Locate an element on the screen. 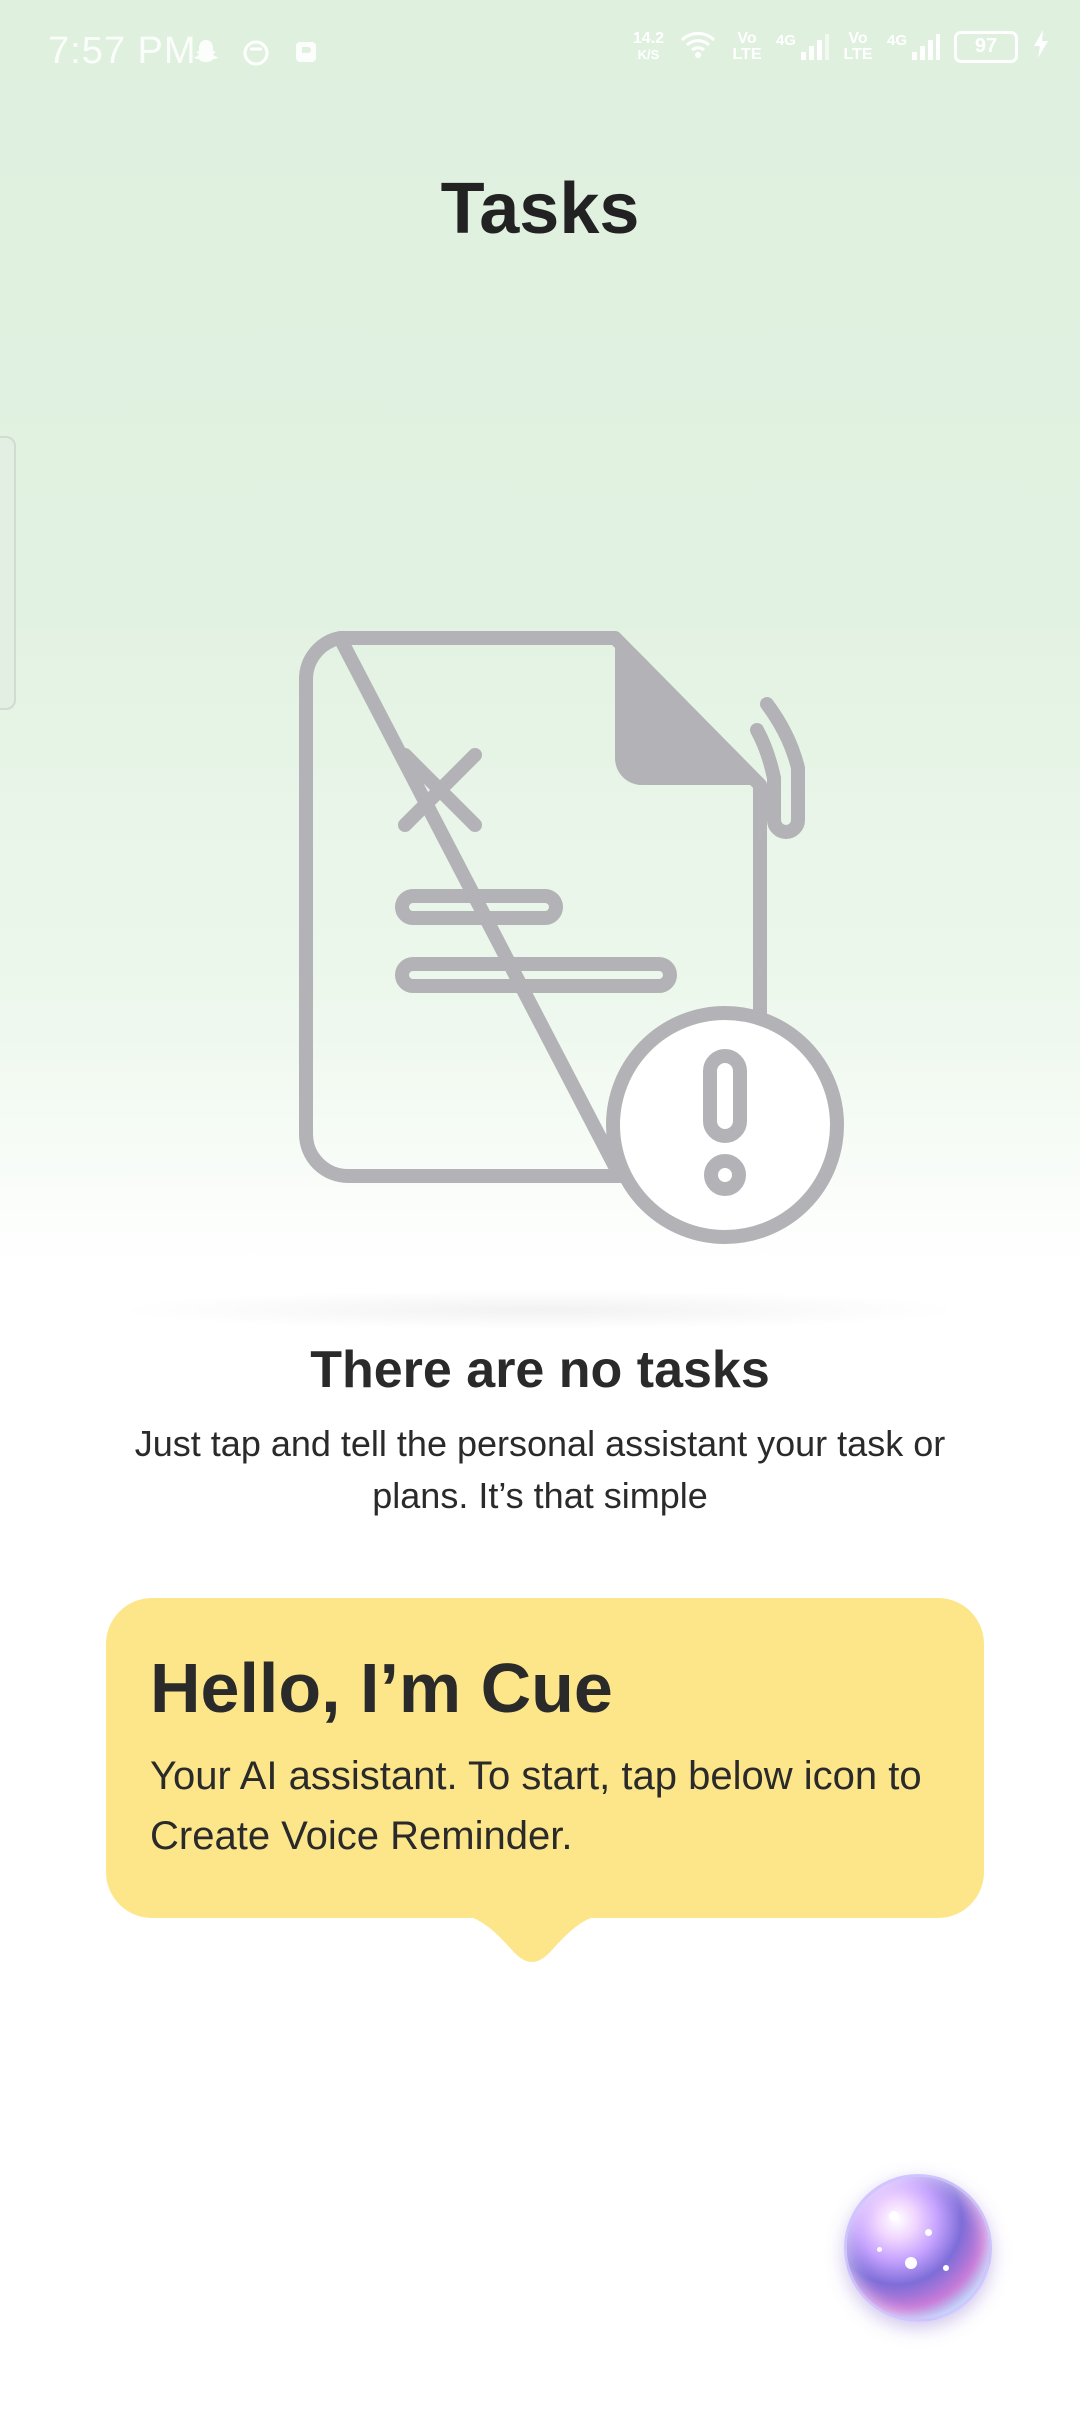  status-icons: 14.2 K/S Vo LTE 4G Vo LTE 4G 97 is located at coordinates (841, 46).